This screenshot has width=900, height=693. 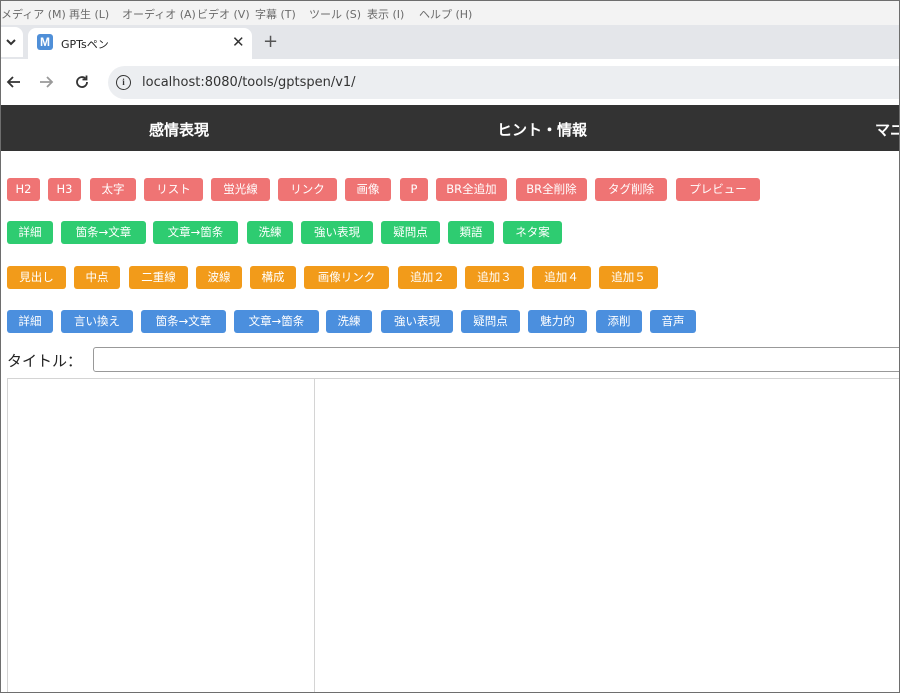 I want to click on paraphrase-button: 言い換え, so click(x=97, y=321).